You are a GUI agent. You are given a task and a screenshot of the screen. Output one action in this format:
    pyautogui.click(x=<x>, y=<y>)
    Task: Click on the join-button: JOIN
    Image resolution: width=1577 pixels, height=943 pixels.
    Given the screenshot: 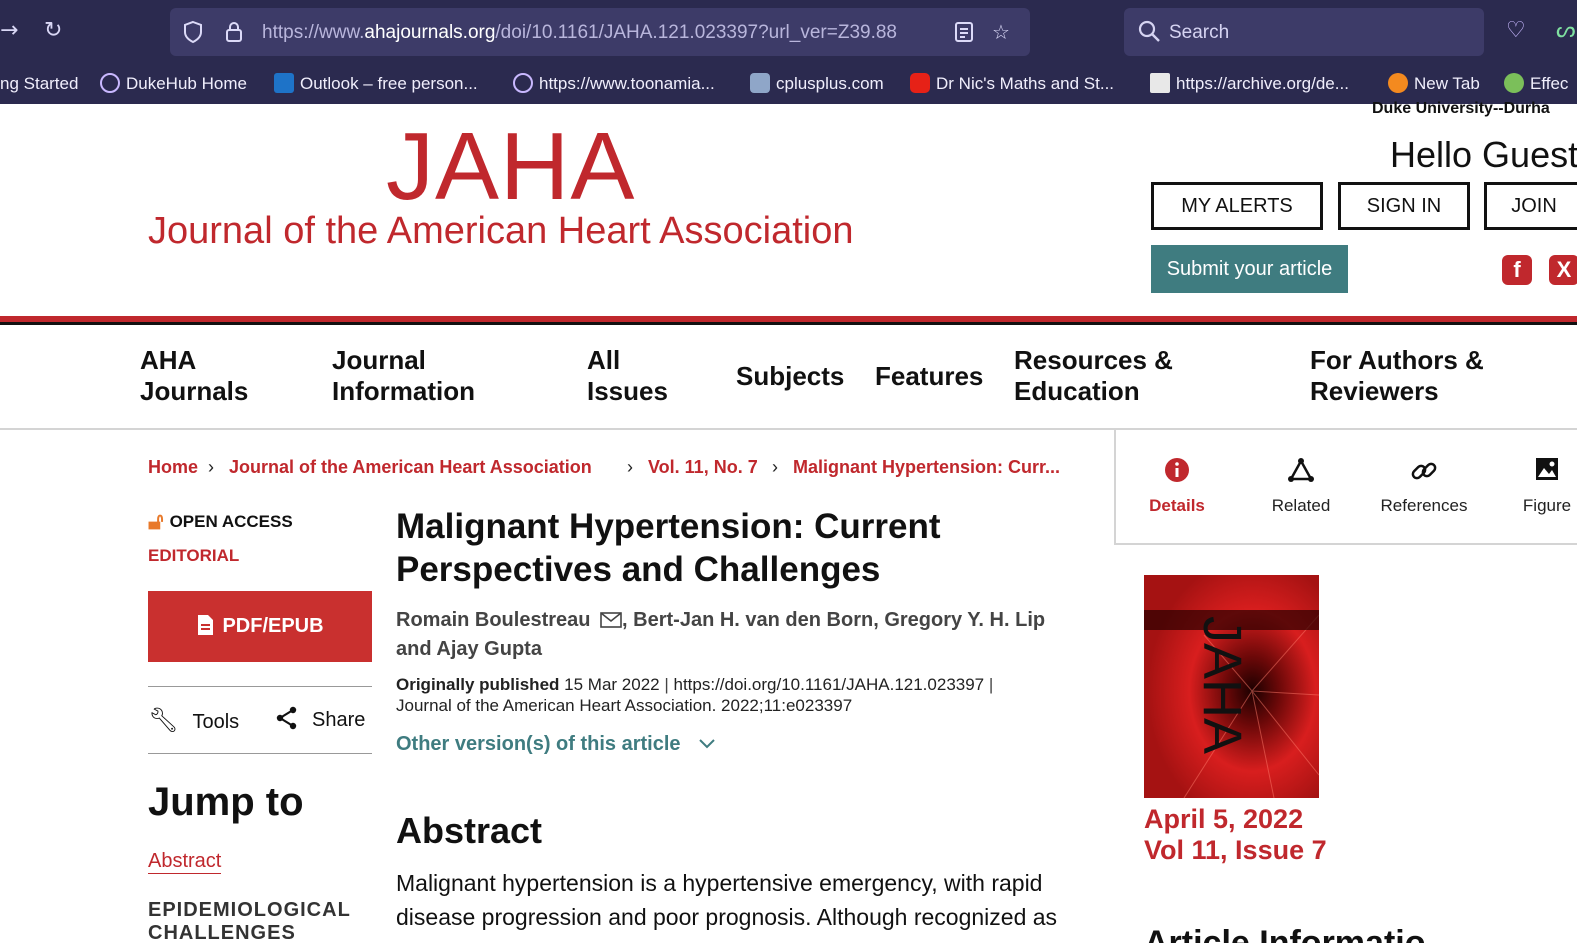 What is the action you would take?
    pyautogui.click(x=1530, y=206)
    